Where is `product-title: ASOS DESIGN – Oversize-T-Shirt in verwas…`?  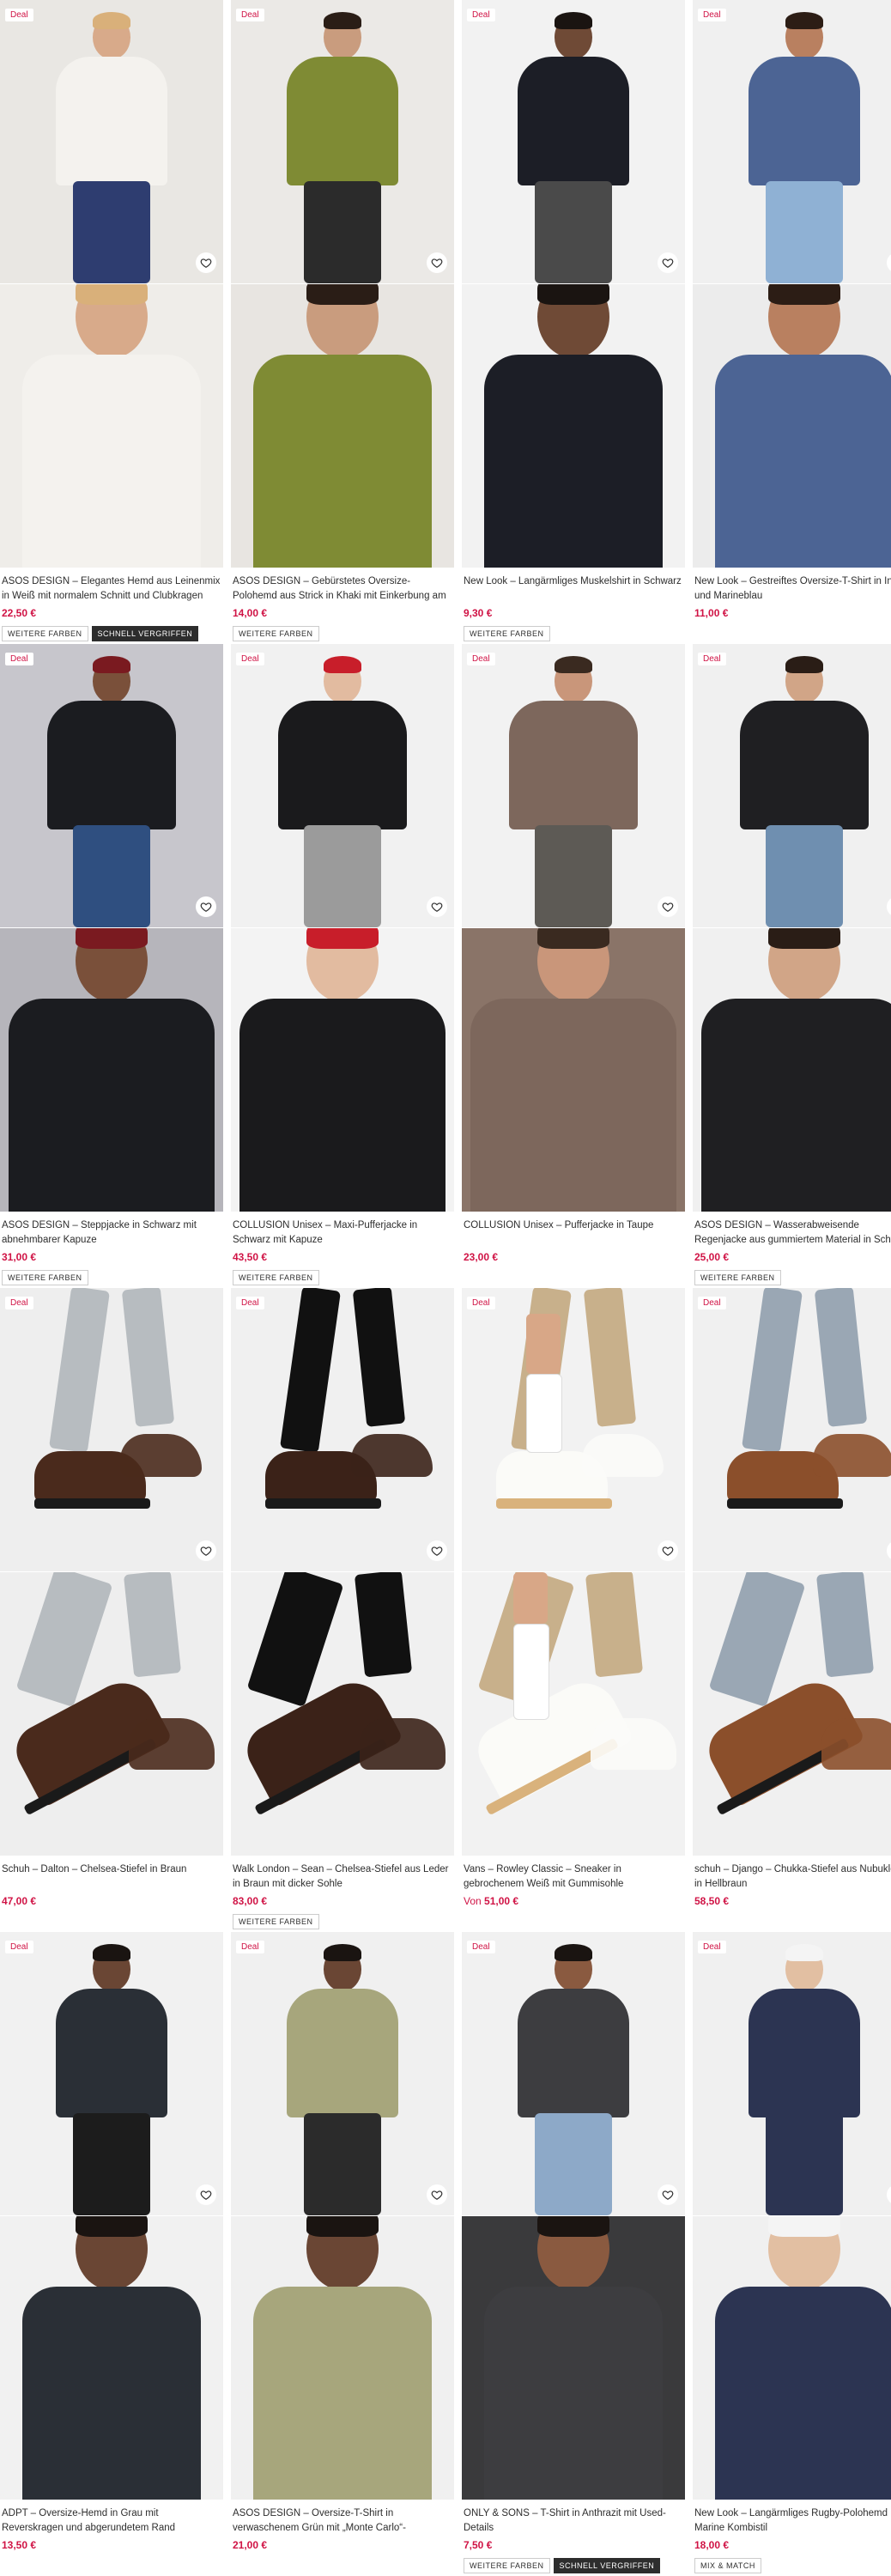 product-title: ASOS DESIGN – Oversize-T-Shirt in verwas… is located at coordinates (342, 2521).